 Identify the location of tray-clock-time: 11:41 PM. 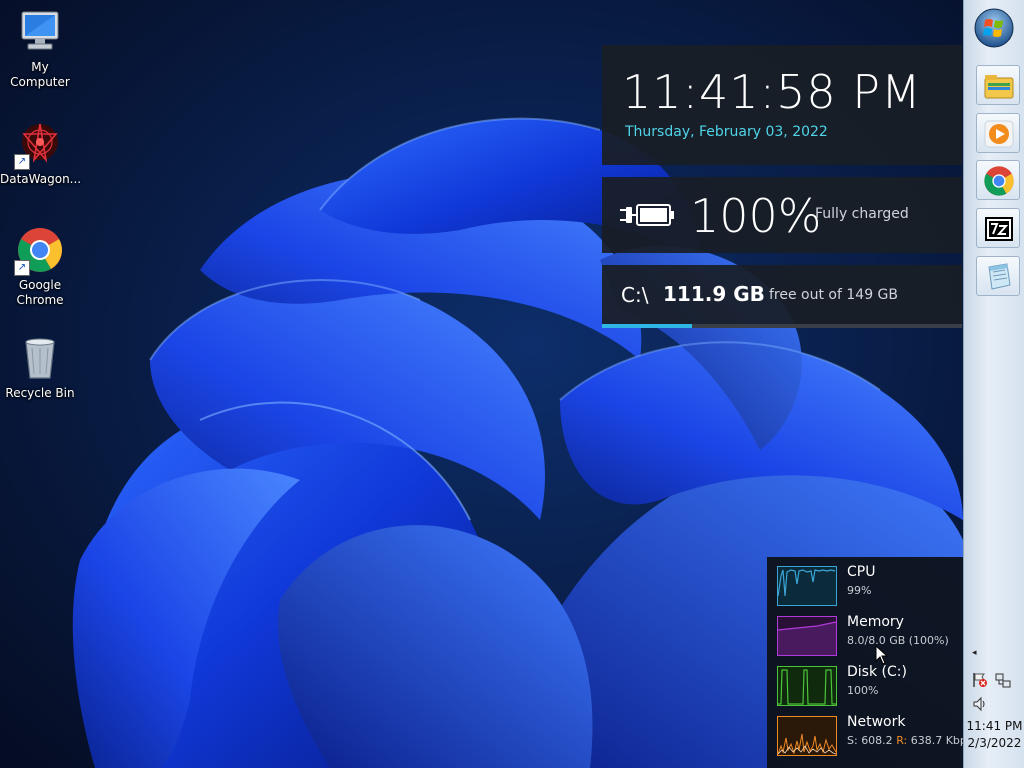
(994, 726).